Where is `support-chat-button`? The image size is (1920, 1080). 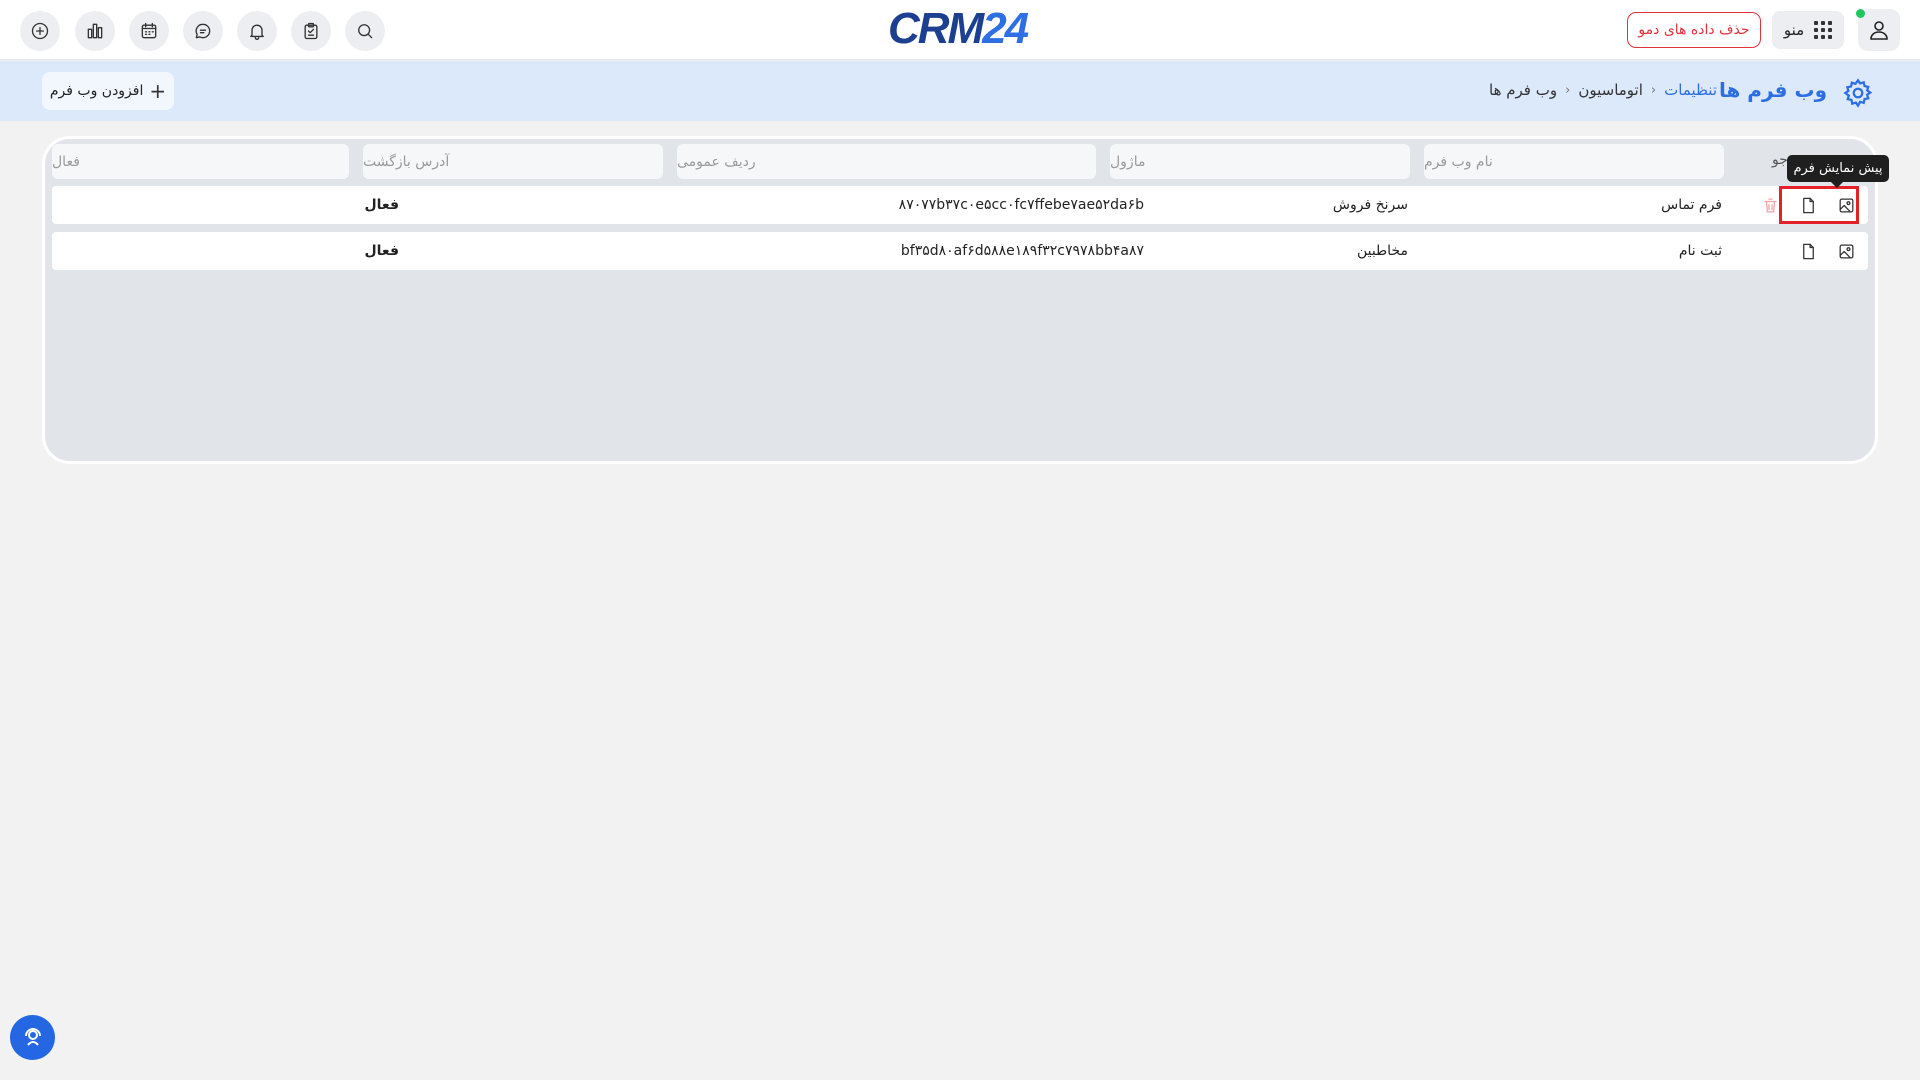 support-chat-button is located at coordinates (32, 1037).